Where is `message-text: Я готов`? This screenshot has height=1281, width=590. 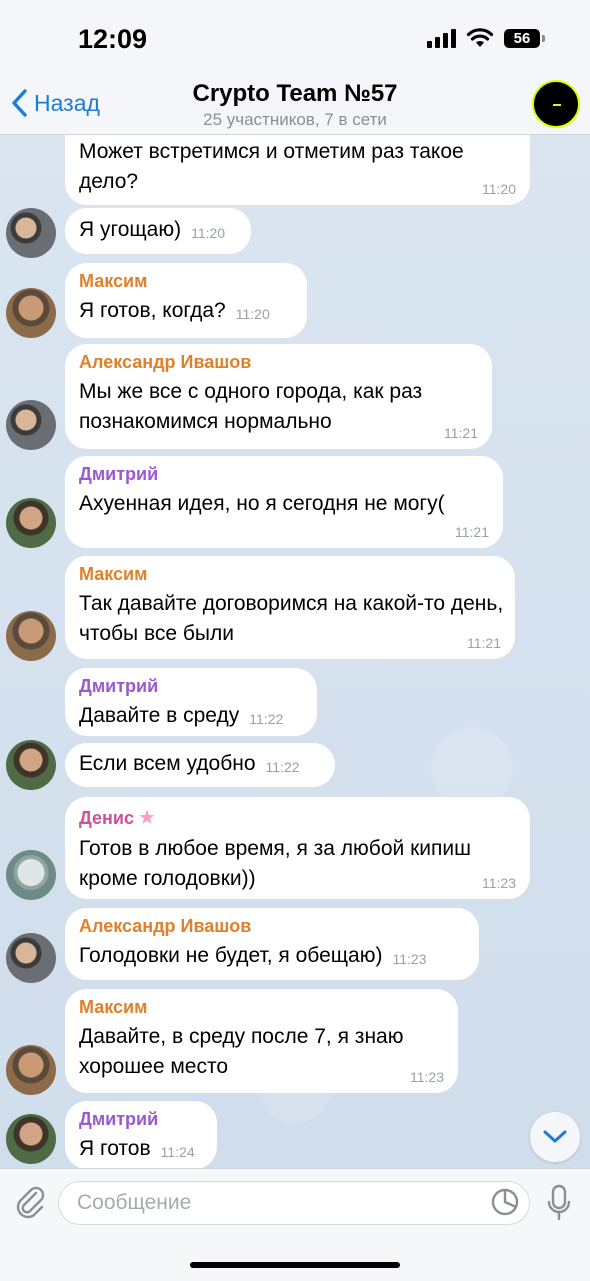
message-text: Я готов is located at coordinates (115, 1148).